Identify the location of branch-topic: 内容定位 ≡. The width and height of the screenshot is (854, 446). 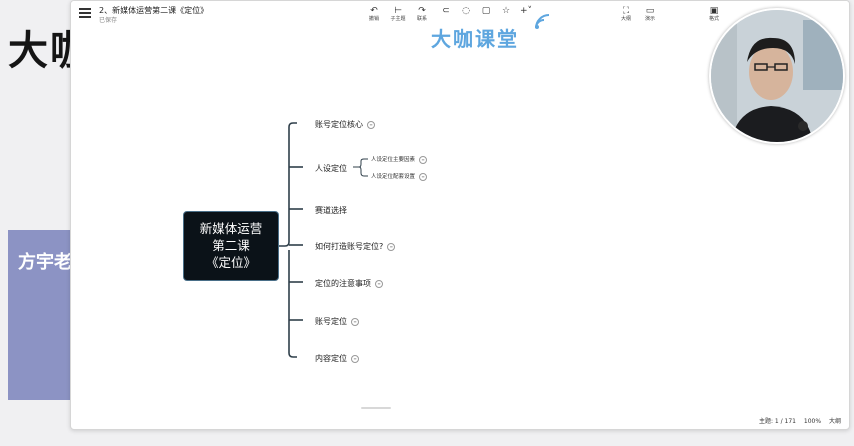
(337, 358).